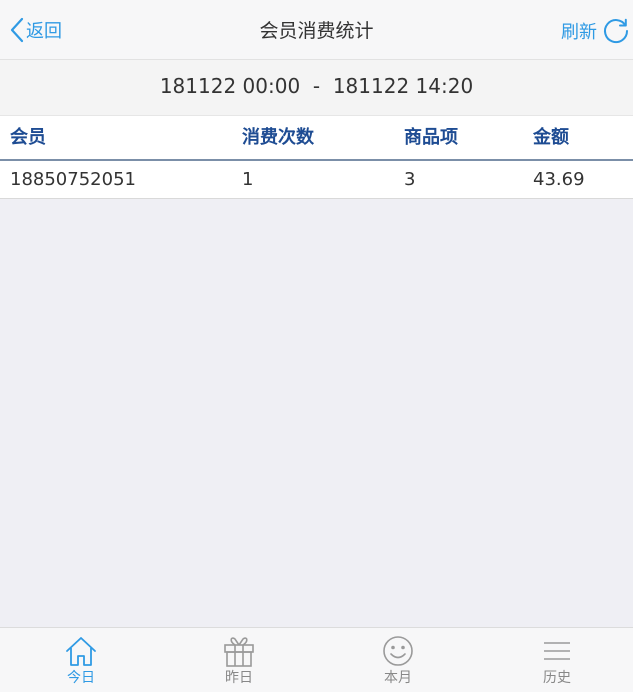  I want to click on column-header-amount: 金额, so click(551, 137).